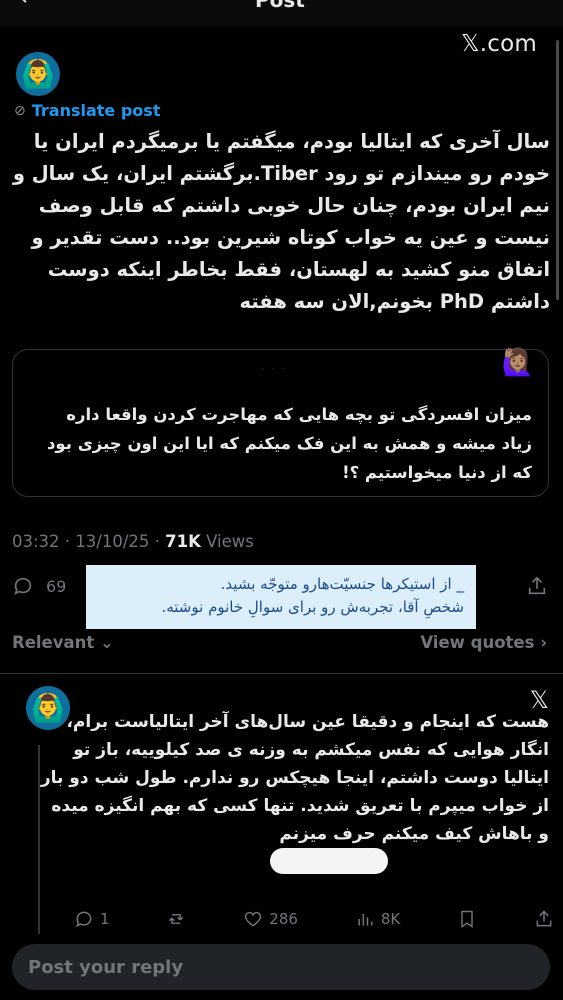  What do you see at coordinates (499, 44) in the screenshot?
I see `x-com-label: 𝕏.com` at bounding box center [499, 44].